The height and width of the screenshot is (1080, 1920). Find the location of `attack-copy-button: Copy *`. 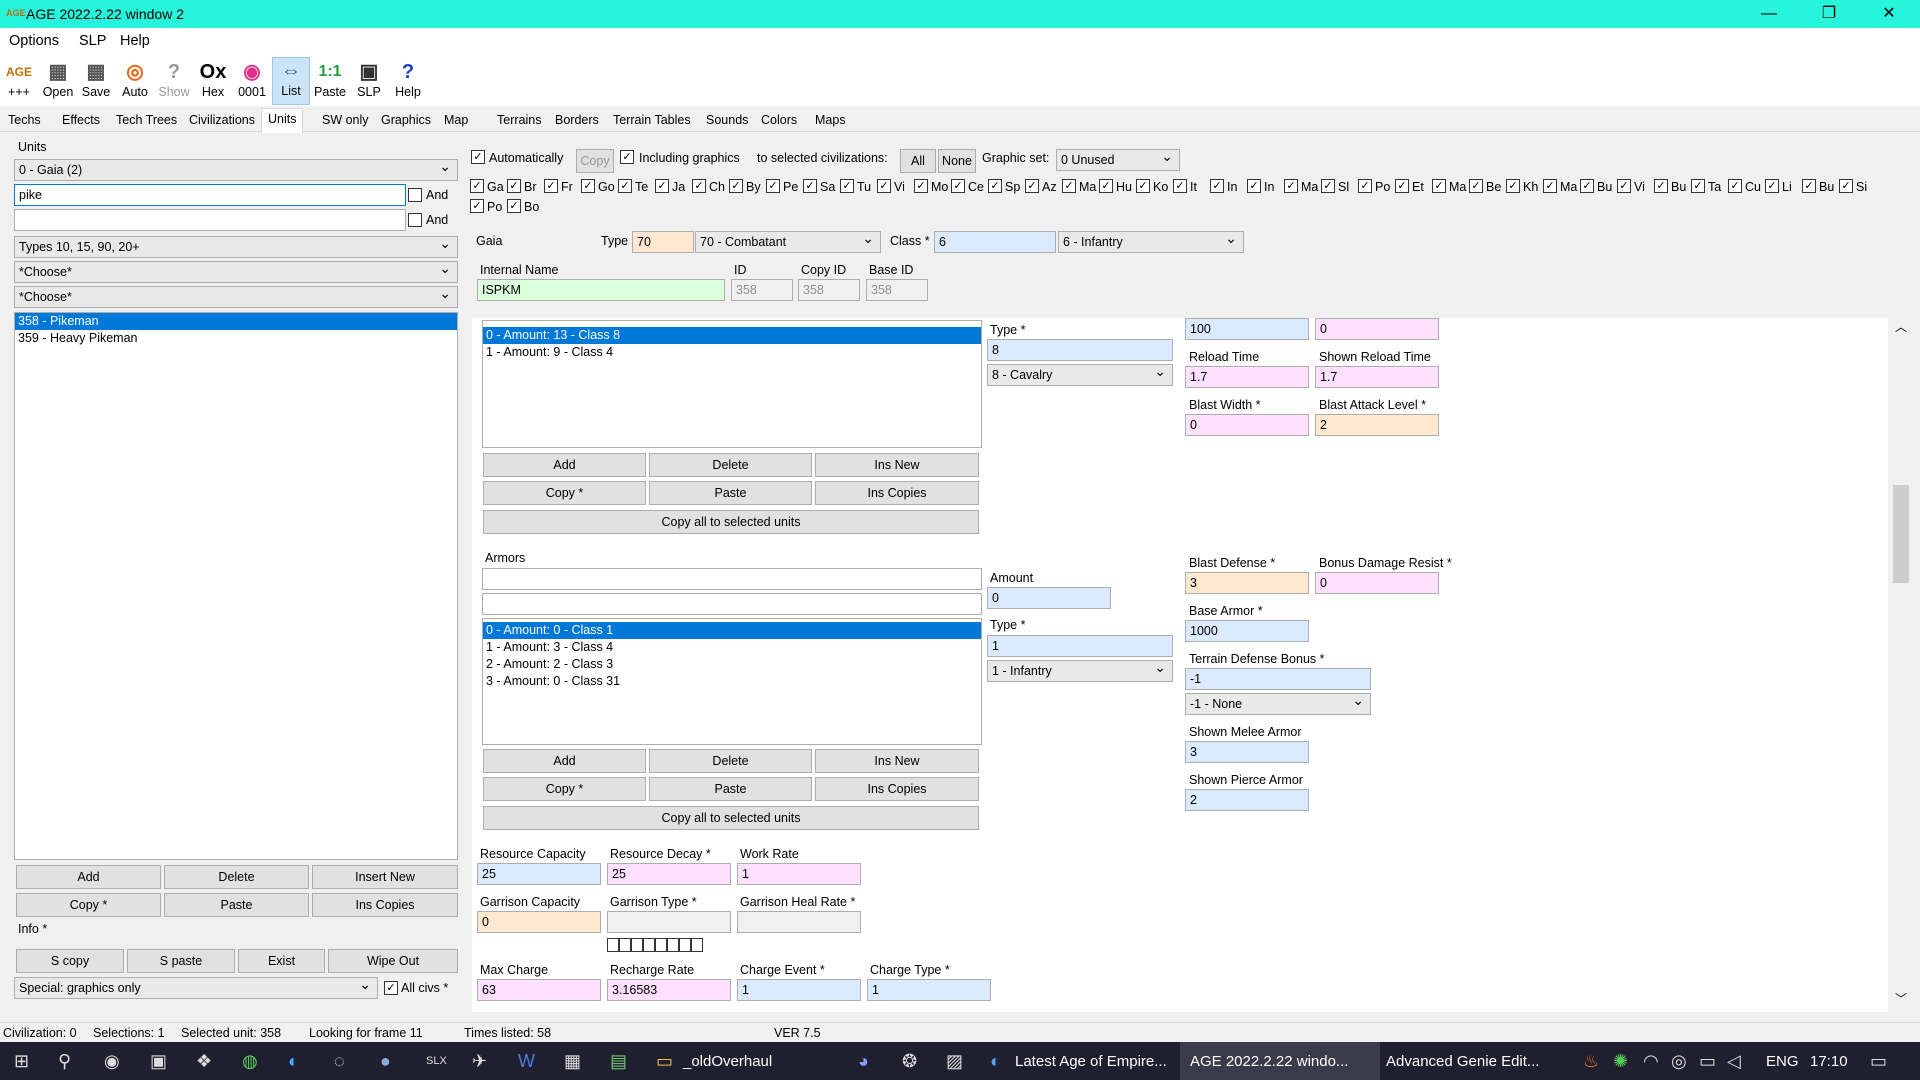

attack-copy-button: Copy * is located at coordinates (564, 493).